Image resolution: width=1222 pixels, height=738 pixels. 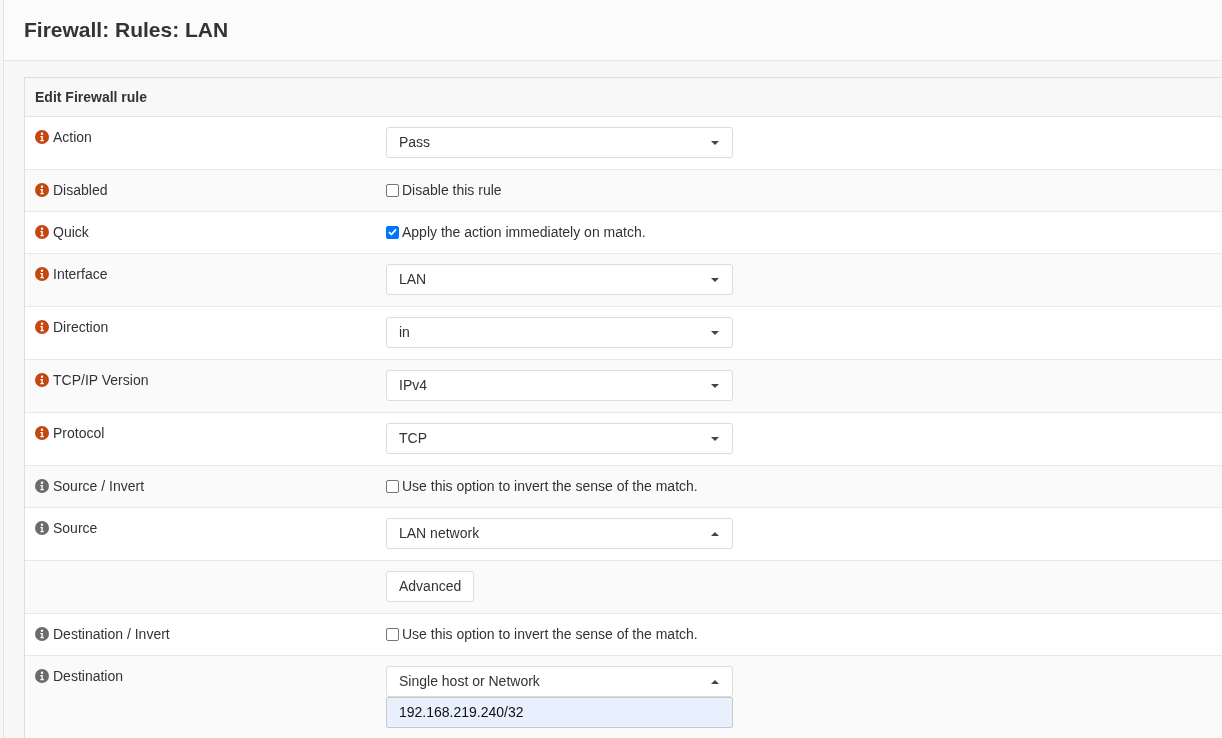 I want to click on advanced-button: Advanced, so click(x=430, y=586).